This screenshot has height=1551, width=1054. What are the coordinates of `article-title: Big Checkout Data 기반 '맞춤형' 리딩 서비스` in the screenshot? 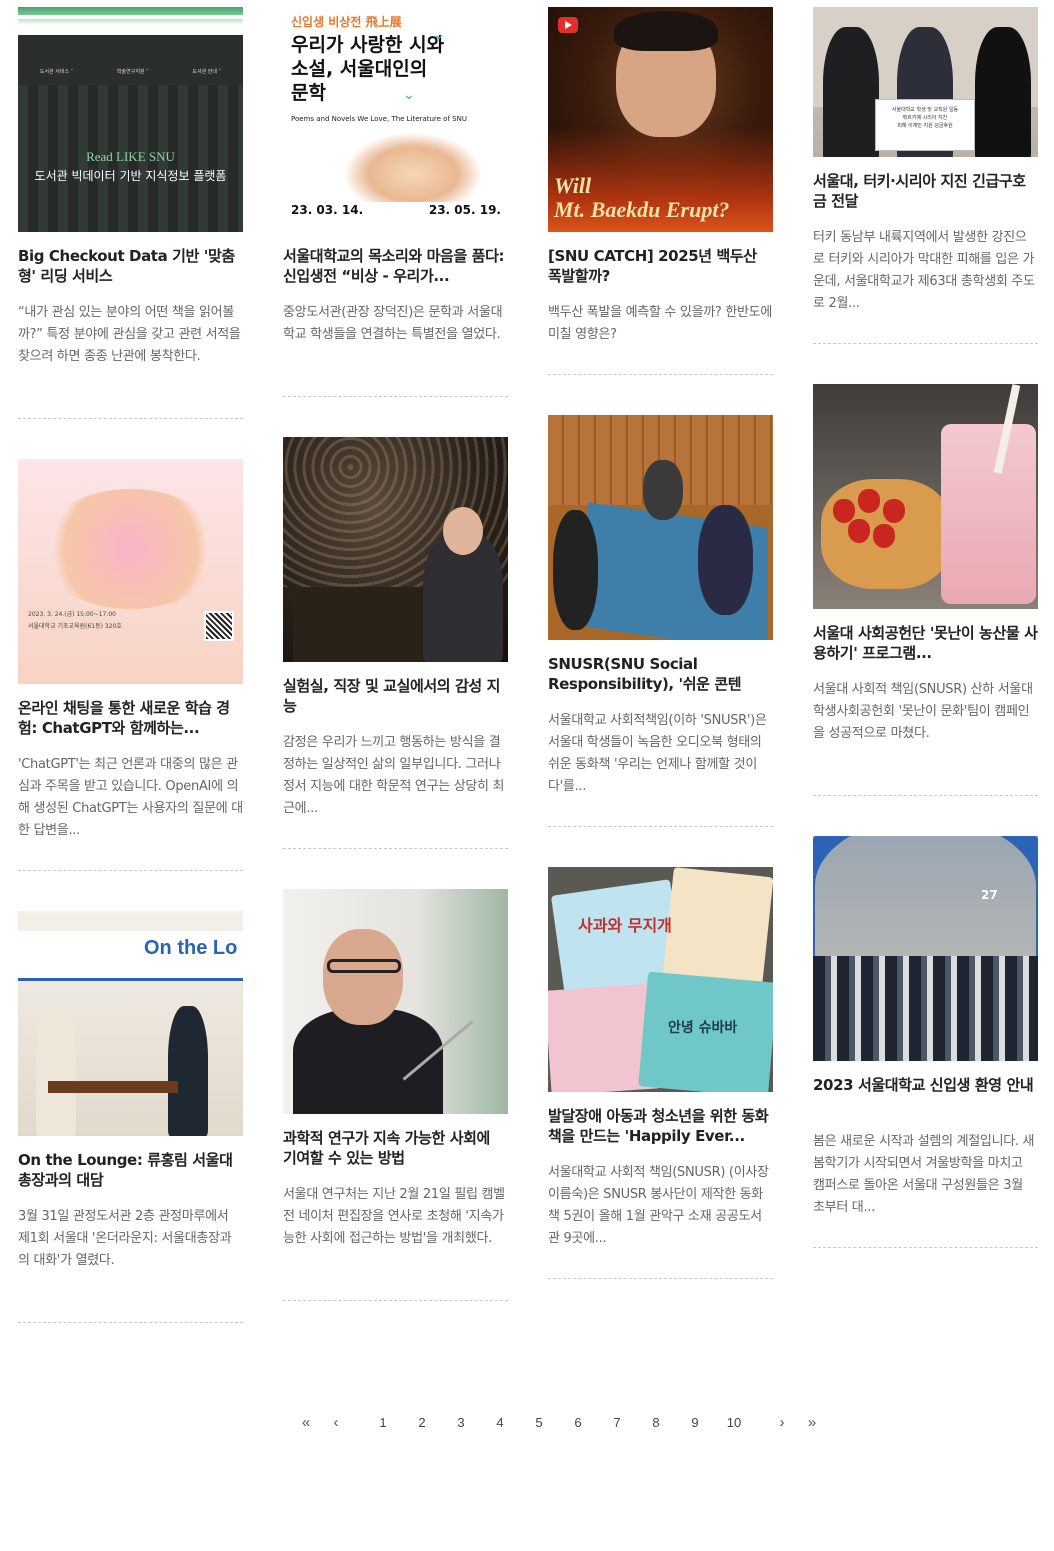 It's located at (130, 266).